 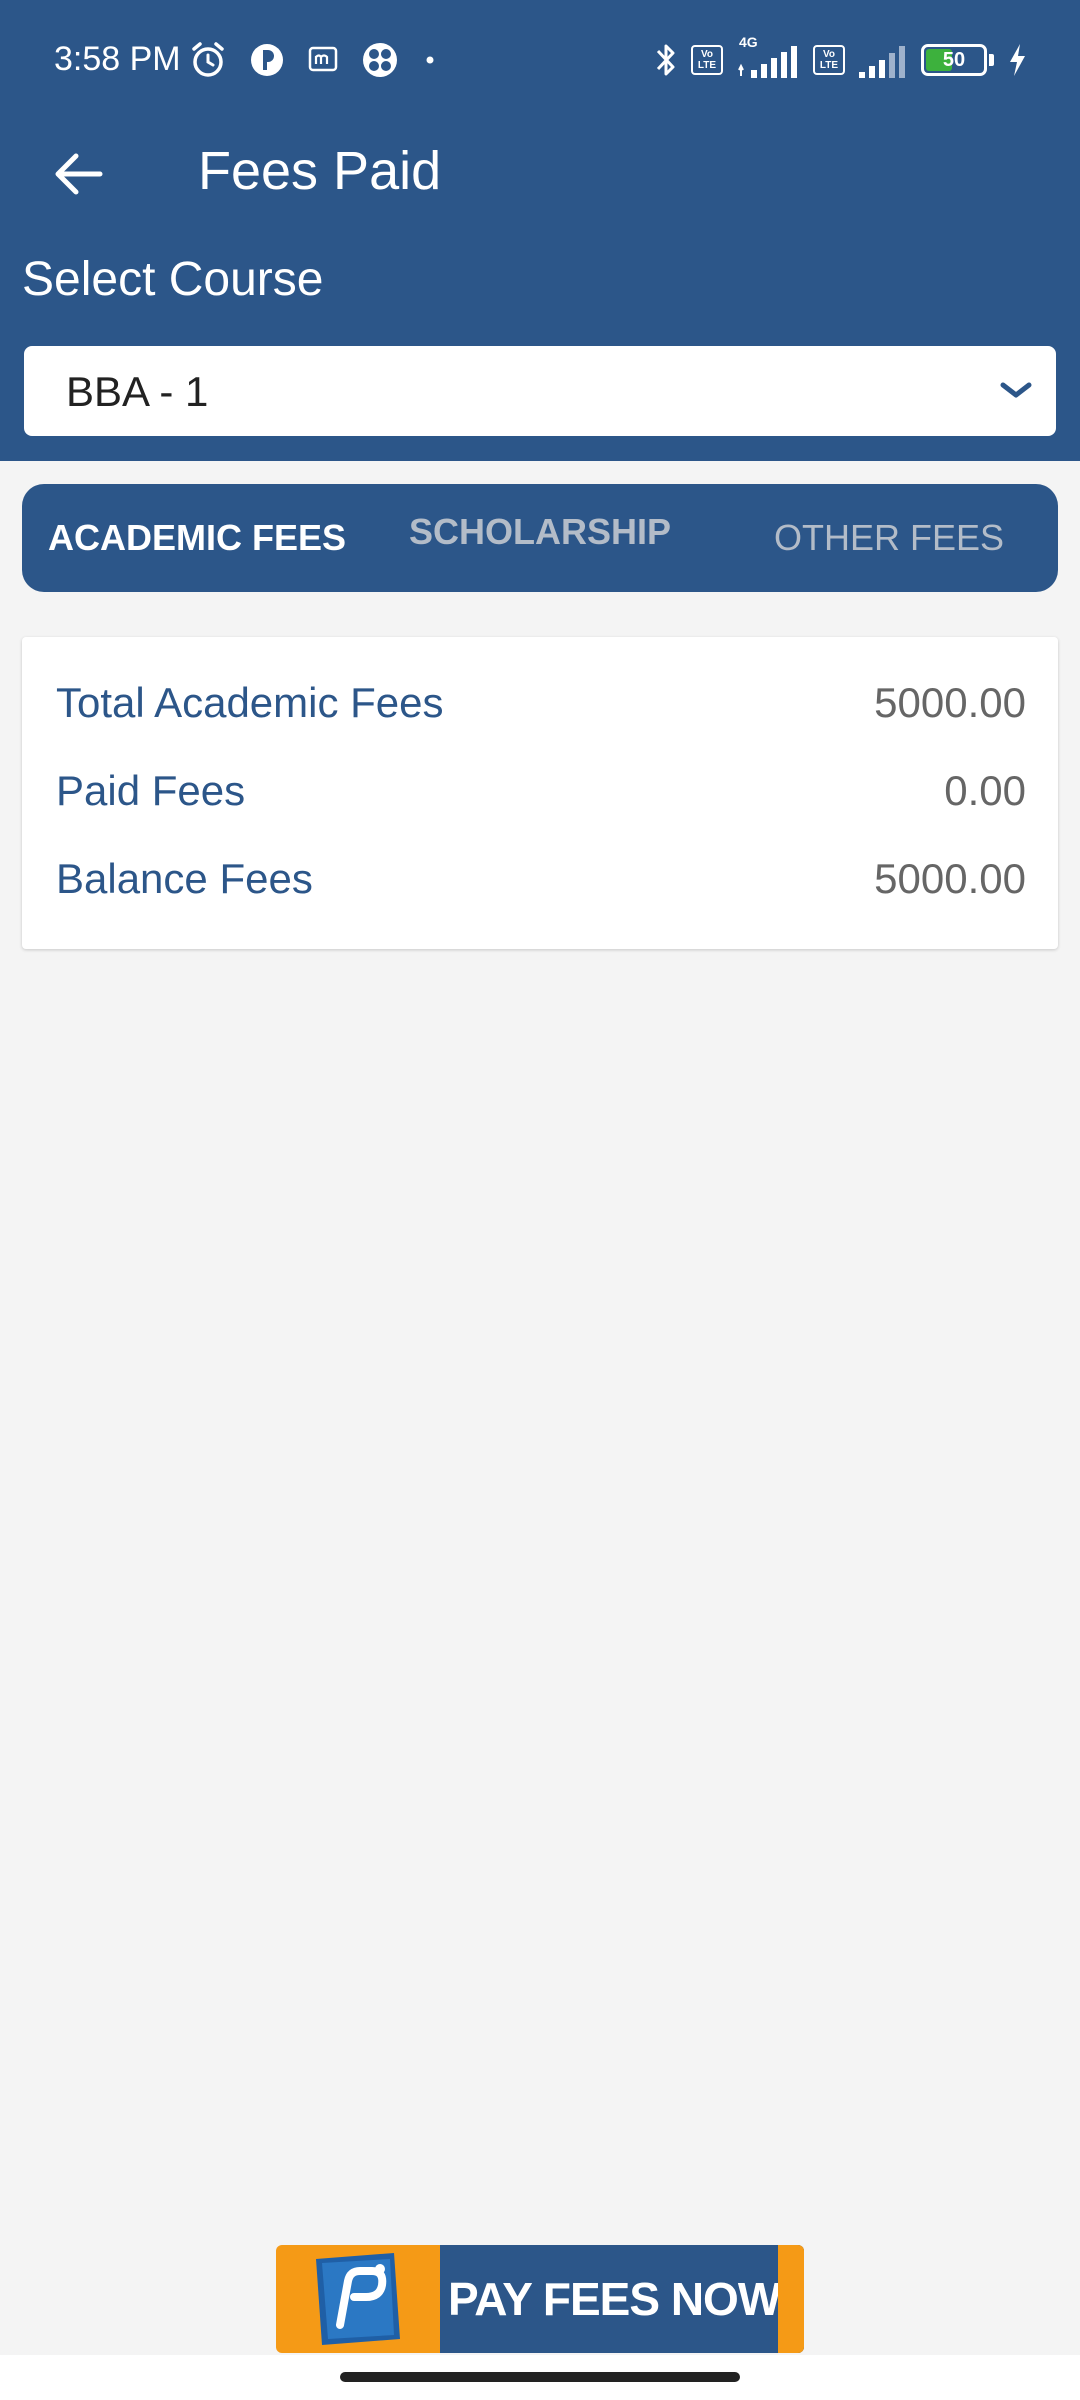 I want to click on page-title: Fees Paid, so click(x=320, y=171).